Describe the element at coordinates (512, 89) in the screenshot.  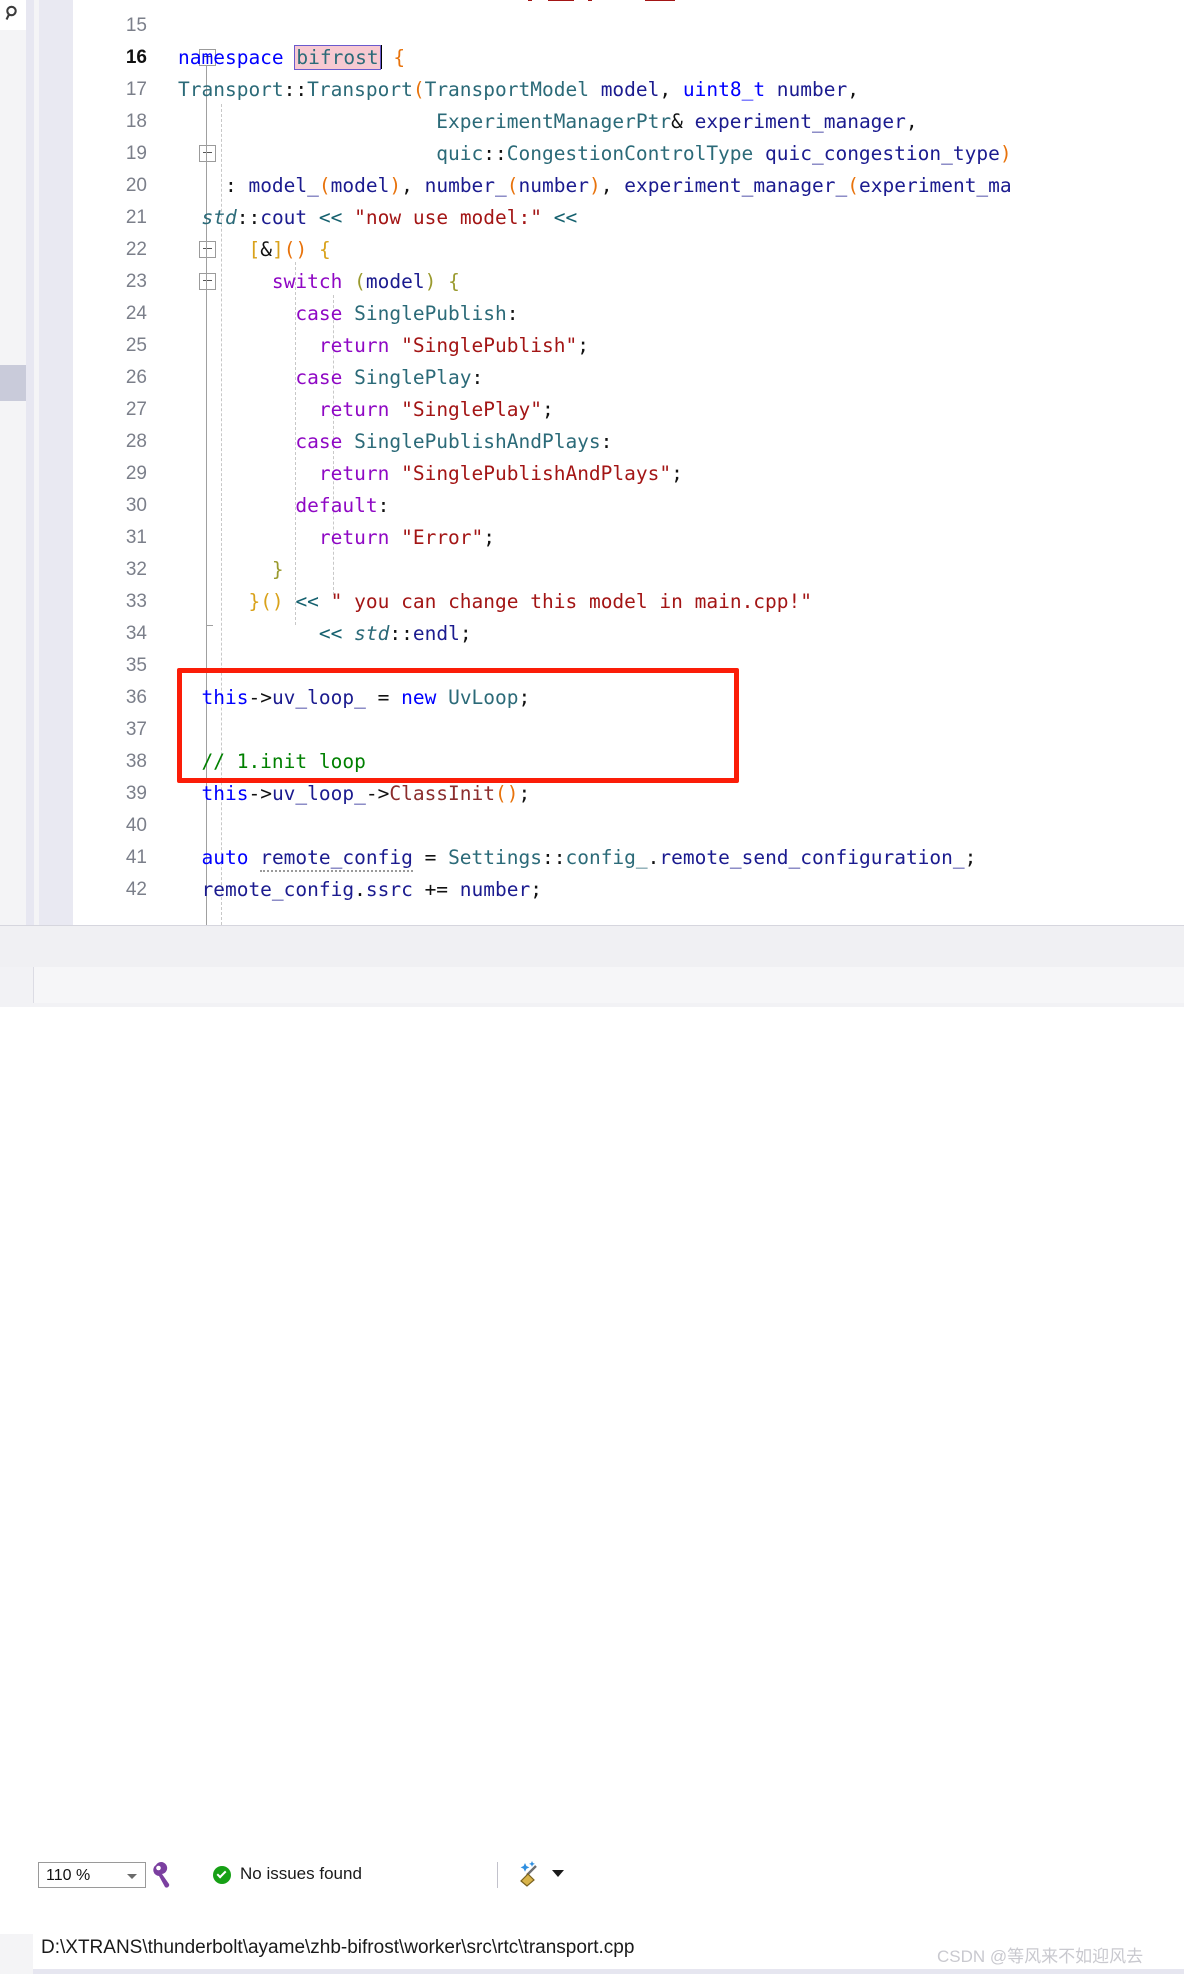
I see `code-token: TransportModel` at that location.